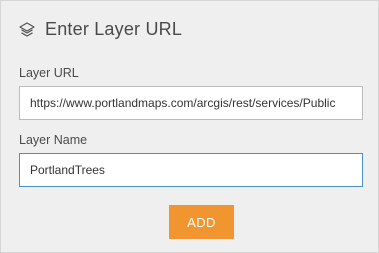  What do you see at coordinates (114, 29) in the screenshot?
I see `panel-title: Enter Layer URL` at bounding box center [114, 29].